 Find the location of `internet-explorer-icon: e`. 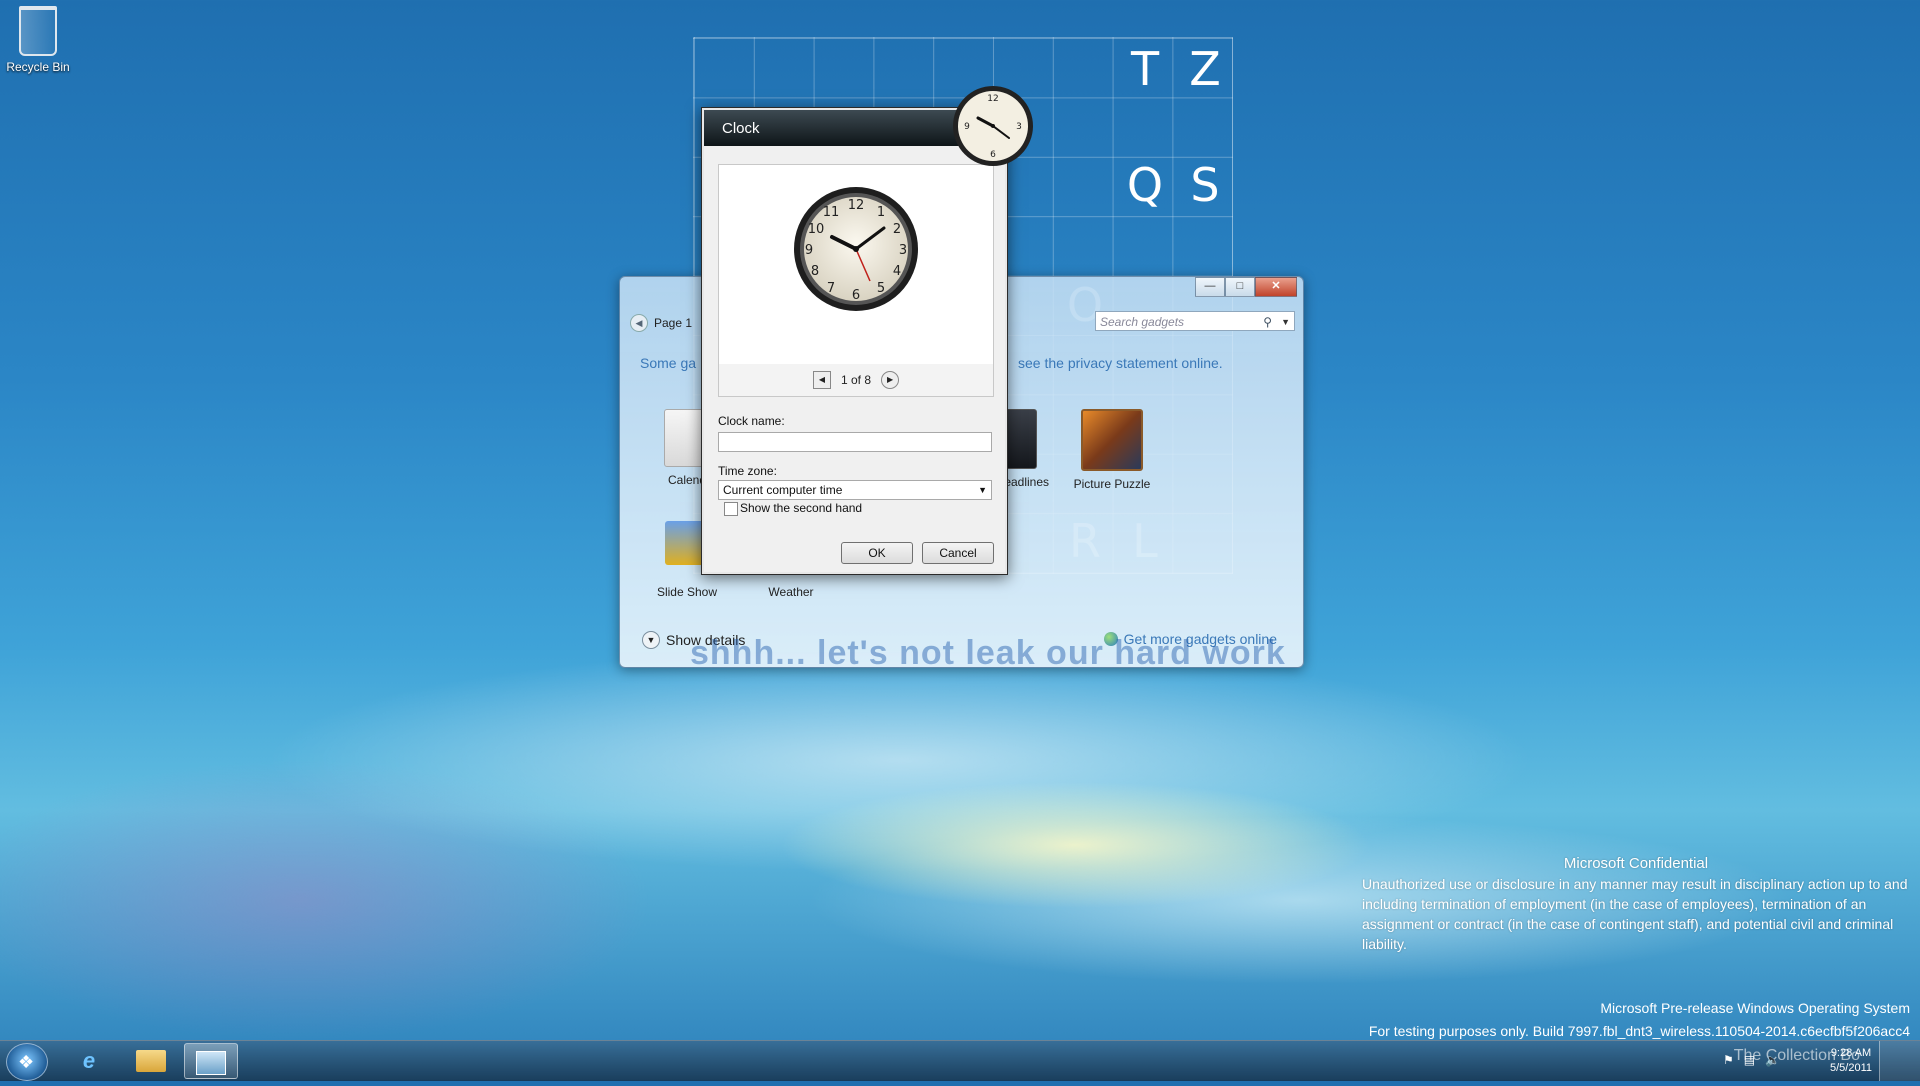

internet-explorer-icon: e is located at coordinates (89, 1061).